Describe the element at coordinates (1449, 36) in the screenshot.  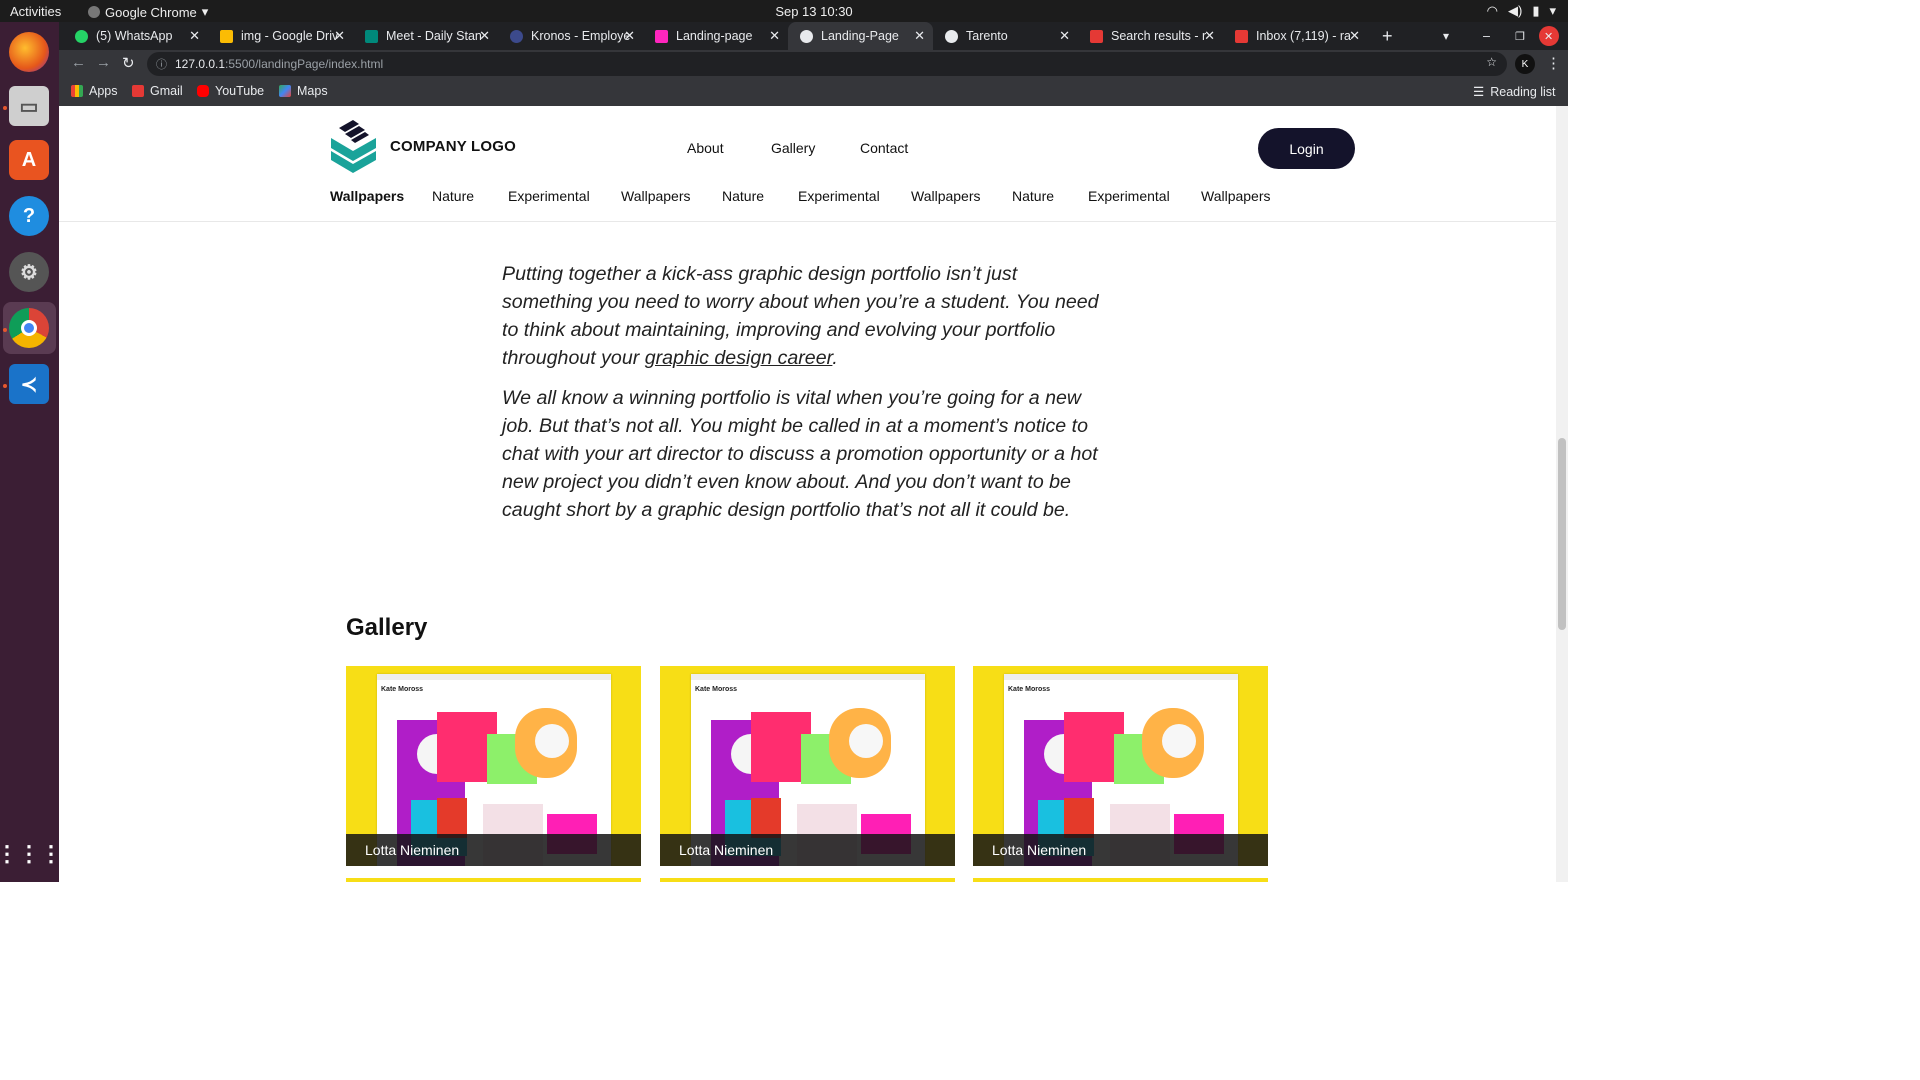
I see `tab-search-icon: ▾` at that location.